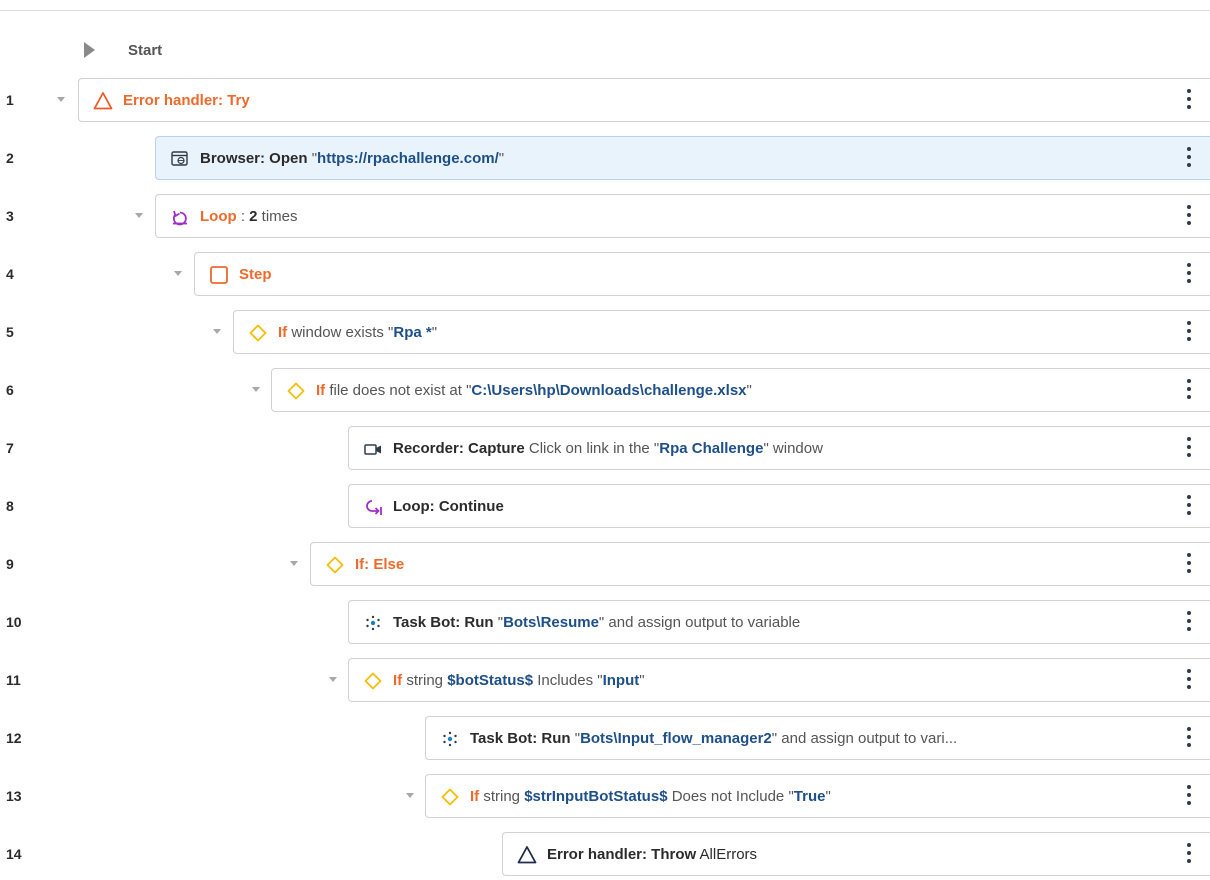 This screenshot has height=880, width=1210. What do you see at coordinates (727, 854) in the screenshot?
I see `action-text: AllErrors` at bounding box center [727, 854].